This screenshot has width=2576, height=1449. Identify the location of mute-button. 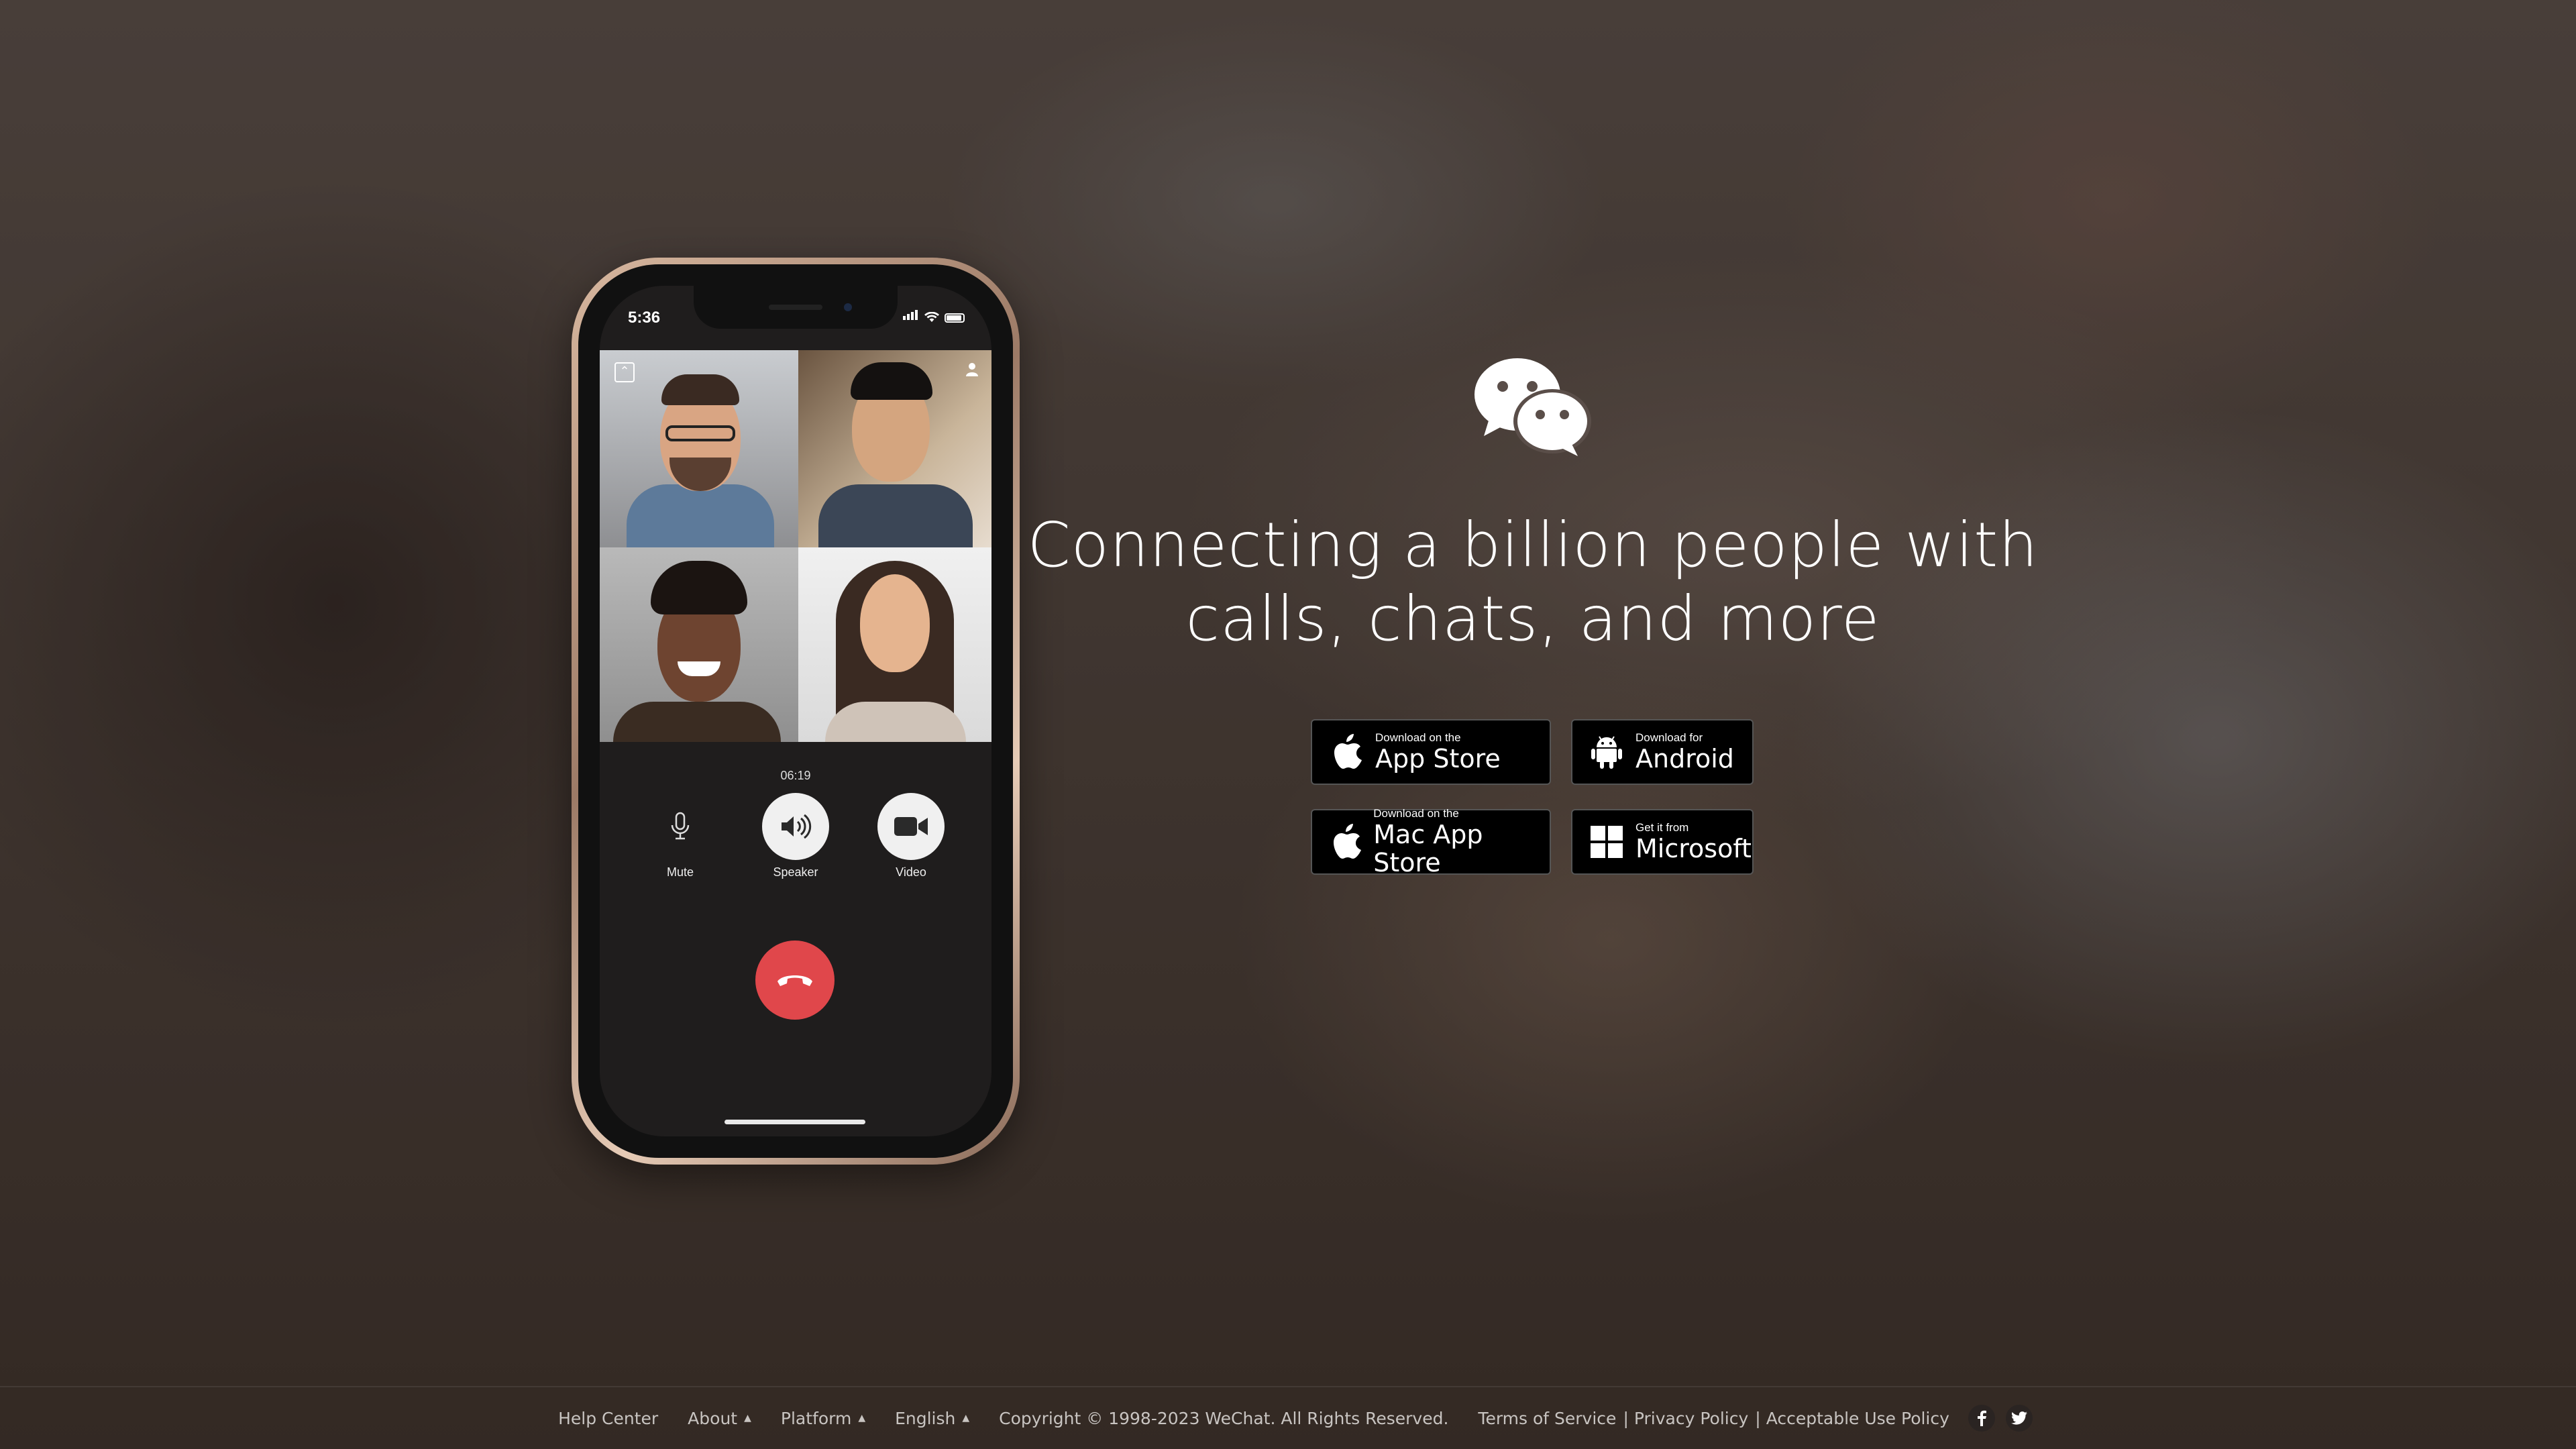
(680, 826).